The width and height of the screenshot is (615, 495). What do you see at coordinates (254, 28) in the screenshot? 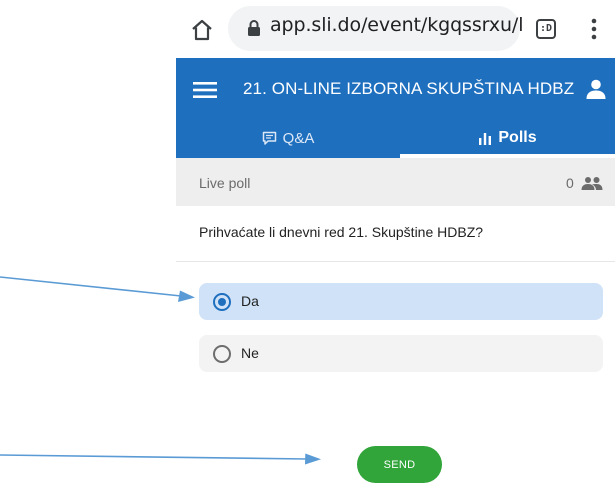
I see `lock-icon` at bounding box center [254, 28].